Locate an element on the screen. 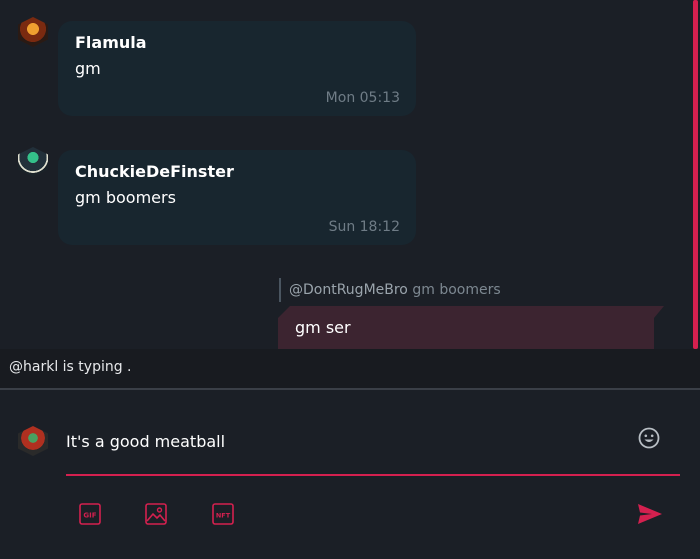  message-bubble: Flamula gm Mon 05:13 is located at coordinates (237, 68).